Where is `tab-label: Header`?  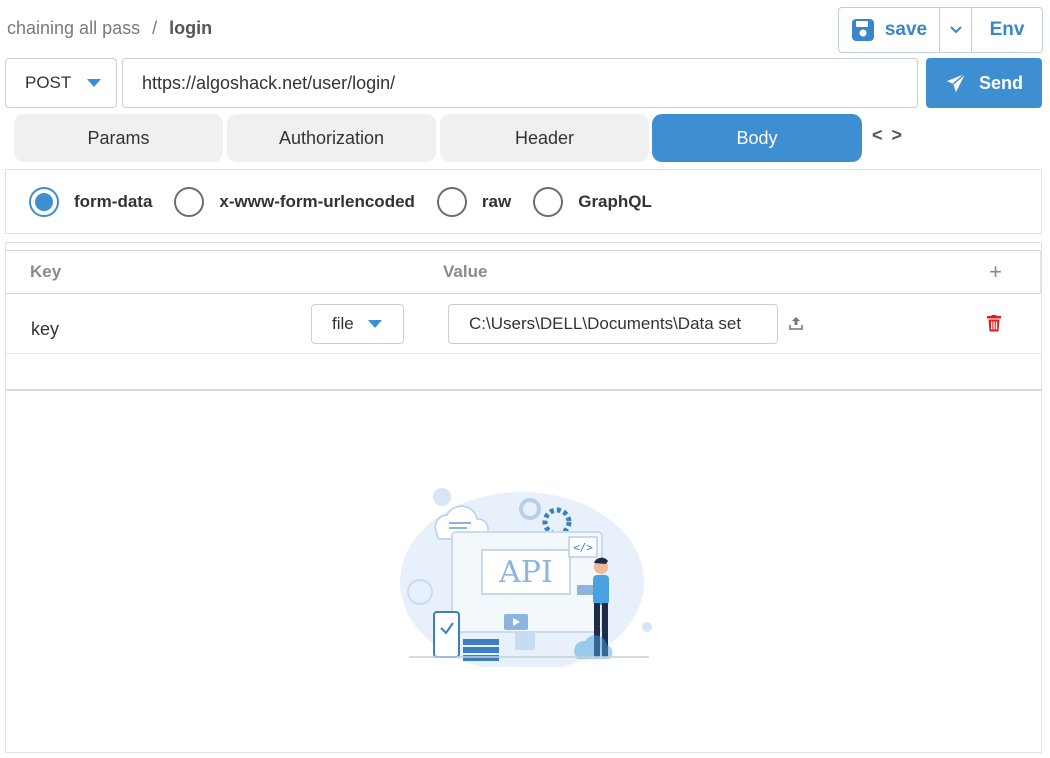
tab-label: Header is located at coordinates (544, 137).